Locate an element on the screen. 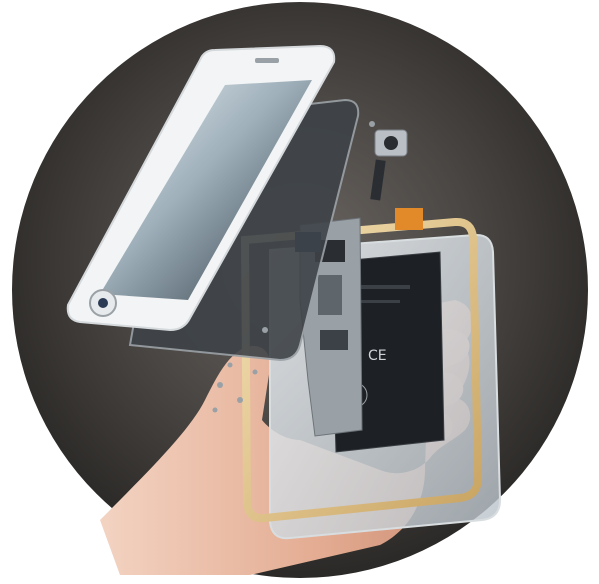 This screenshot has height=584, width=599. earpiece is located at coordinates (267, 60).